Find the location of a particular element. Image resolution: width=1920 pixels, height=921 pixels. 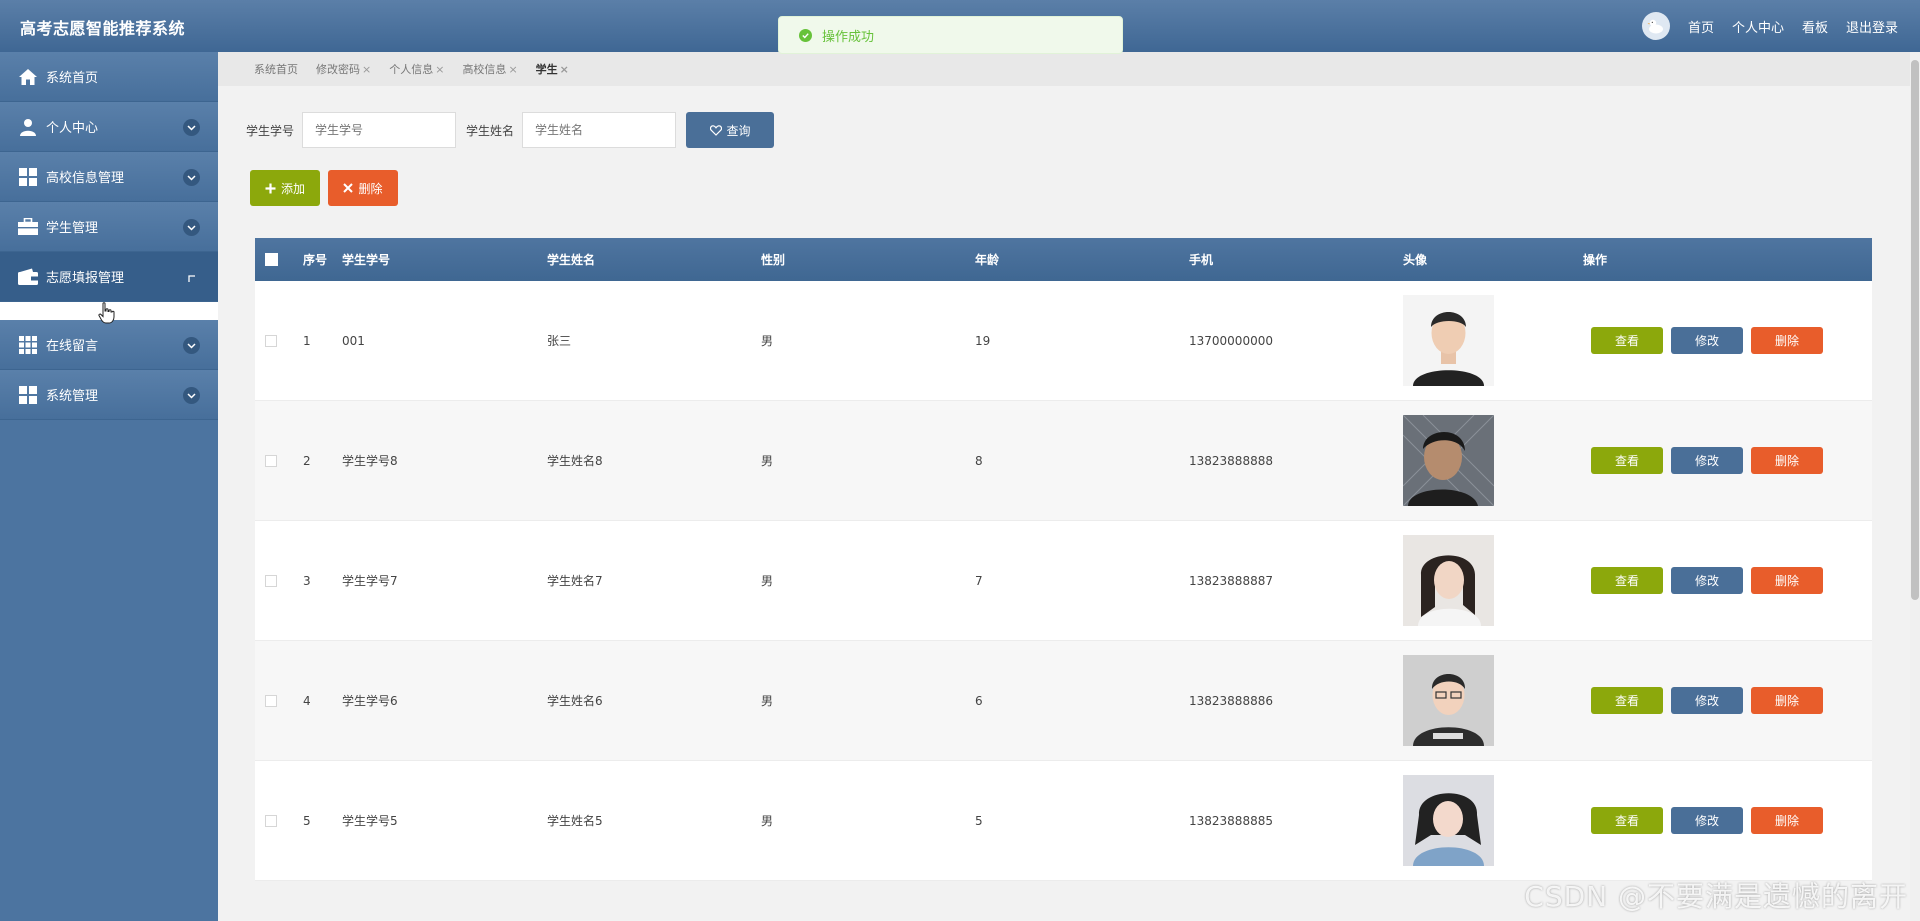

student-avatar-image is located at coordinates (1448, 460).